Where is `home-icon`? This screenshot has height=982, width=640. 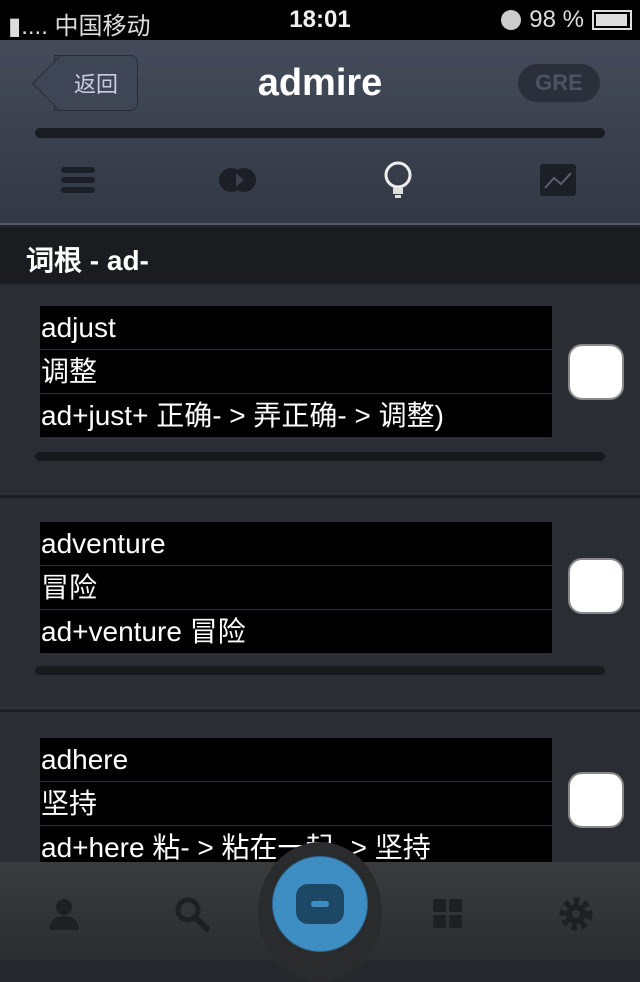 home-icon is located at coordinates (320, 904).